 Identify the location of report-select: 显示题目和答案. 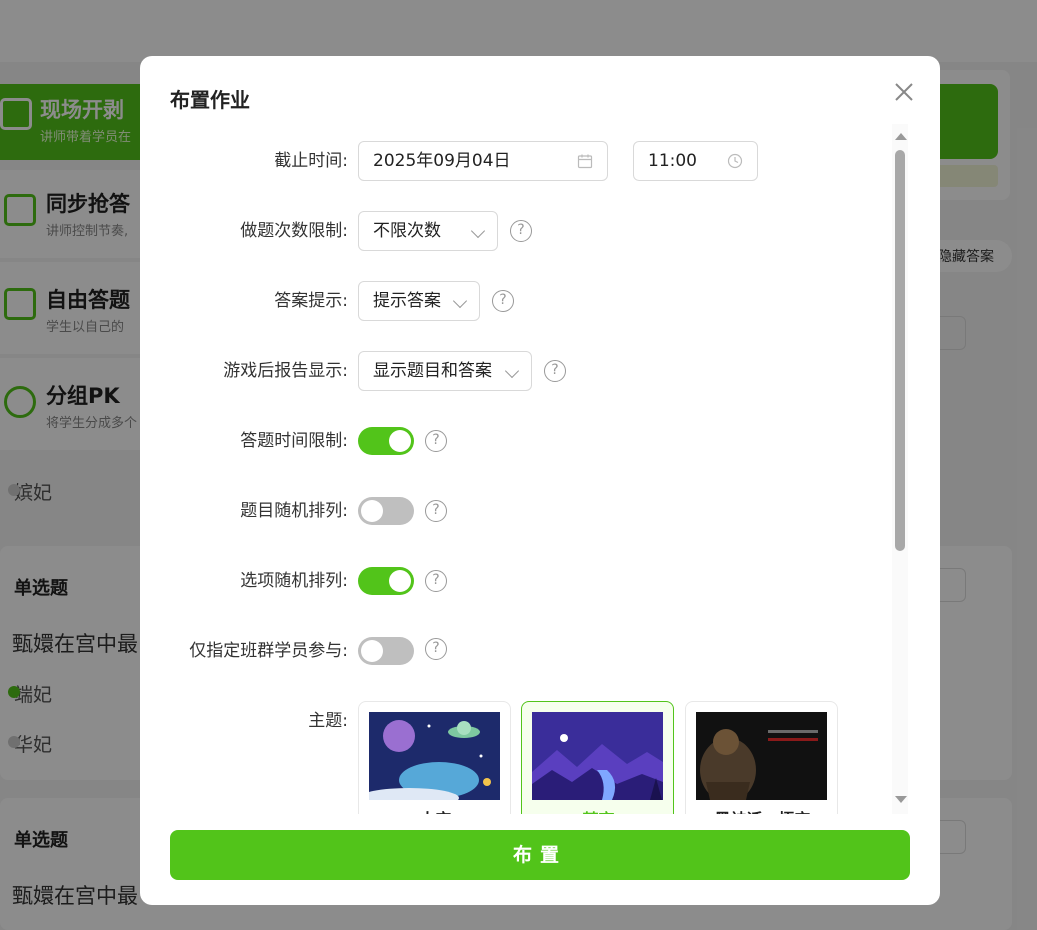
(445, 371).